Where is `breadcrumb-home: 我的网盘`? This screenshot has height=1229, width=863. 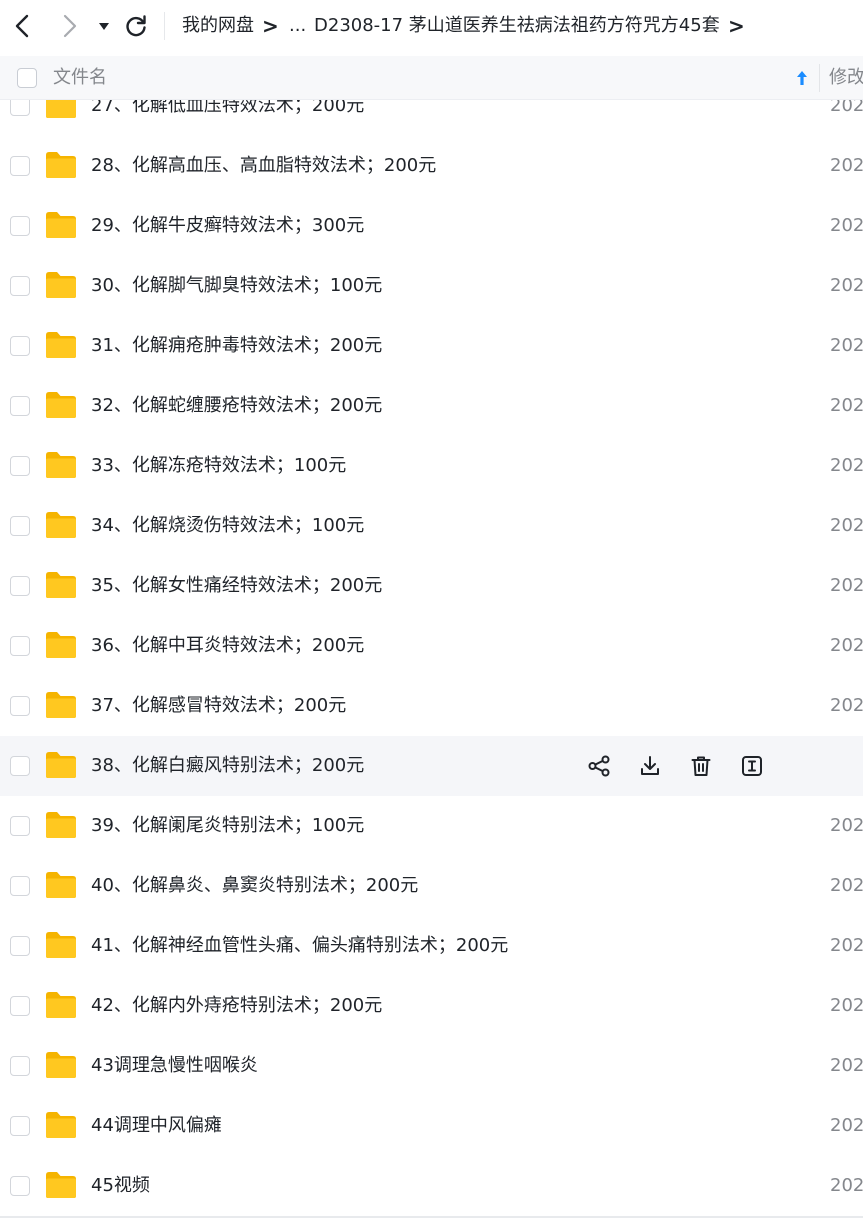
breadcrumb-home: 我的网盘 is located at coordinates (218, 26).